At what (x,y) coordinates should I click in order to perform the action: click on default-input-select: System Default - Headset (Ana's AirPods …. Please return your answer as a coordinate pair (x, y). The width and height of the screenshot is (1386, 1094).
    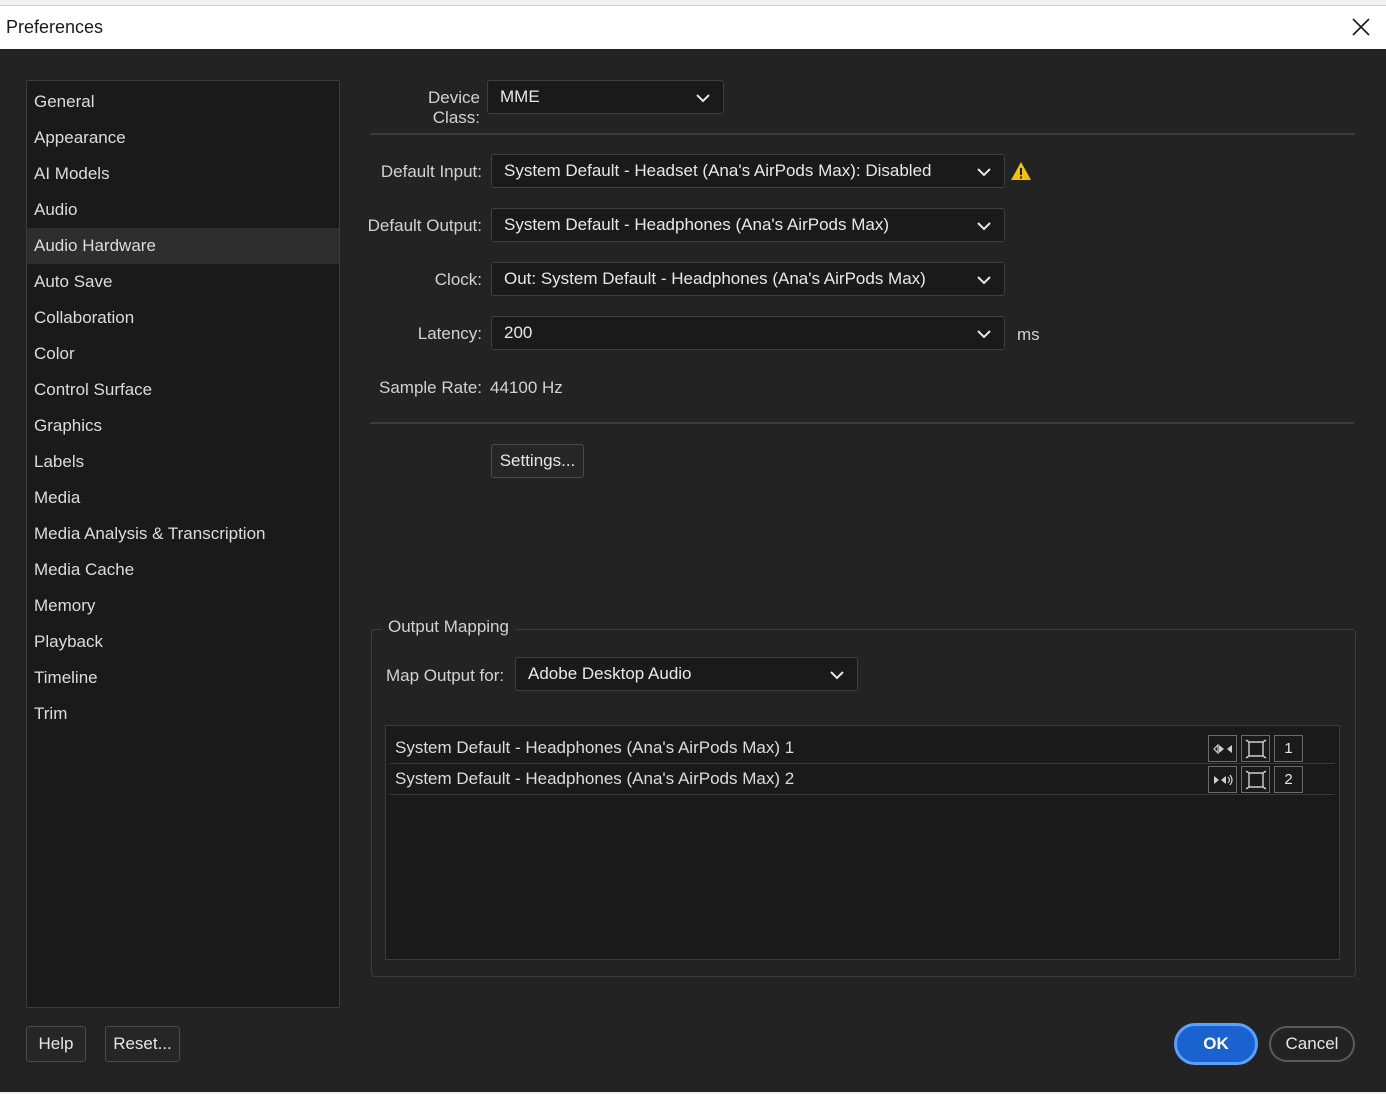
    Looking at the image, I should click on (748, 171).